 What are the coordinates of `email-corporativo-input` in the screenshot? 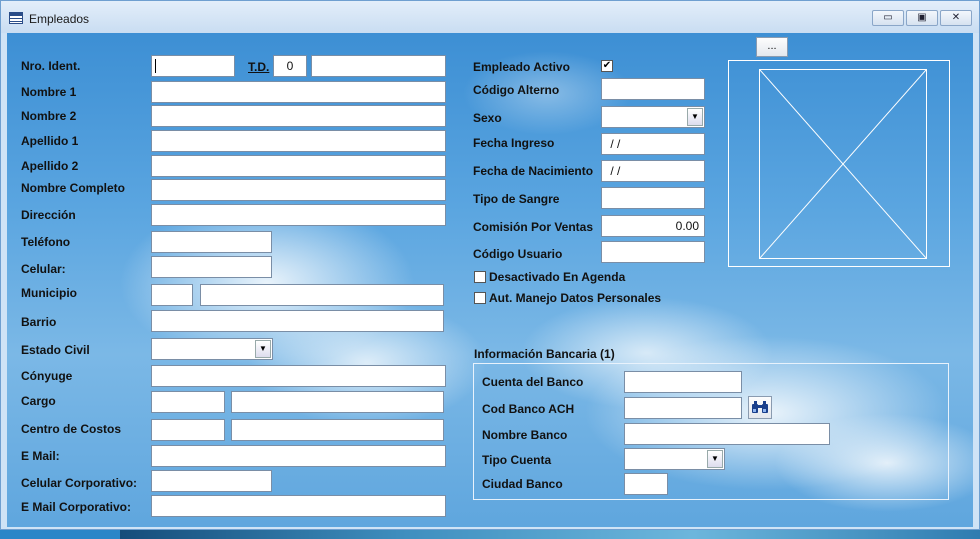 It's located at (298, 506).